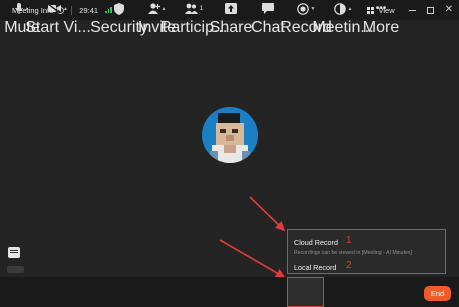  Describe the element at coordinates (231, 8) in the screenshot. I see `share-screen-icon` at that location.